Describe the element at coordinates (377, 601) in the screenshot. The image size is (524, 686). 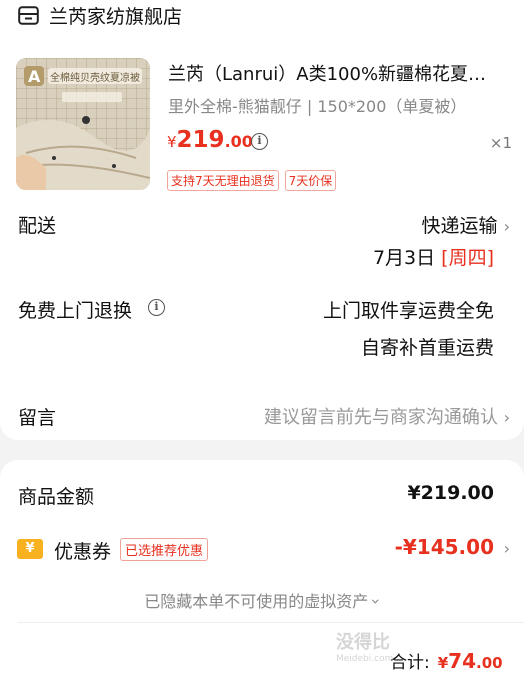
I see `chevron-down-icon: ›` at that location.